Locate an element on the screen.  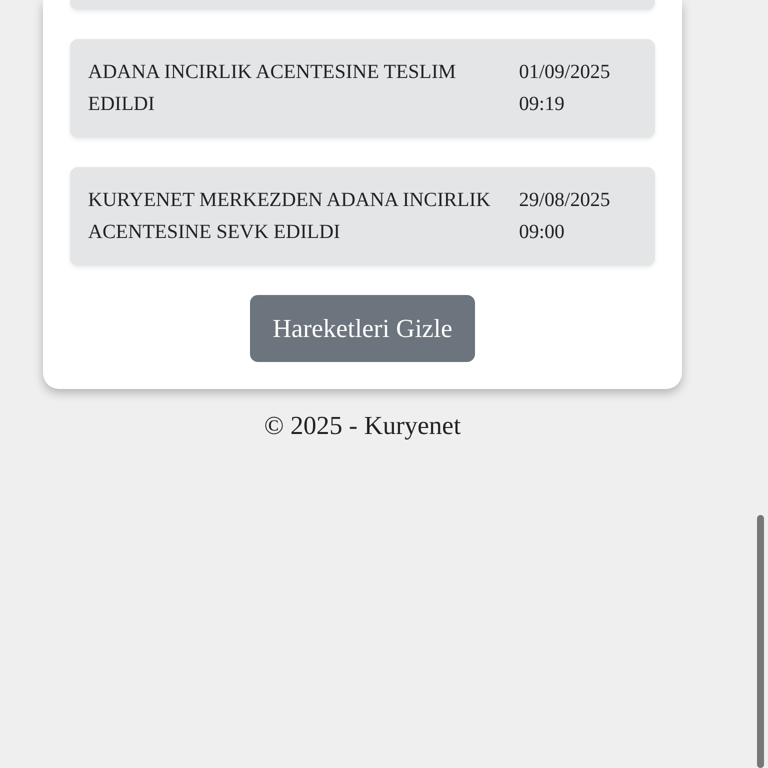
movement-description: ADANA INCIRLIK ACENTESINE TESLIM EDILDI is located at coordinates (272, 88).